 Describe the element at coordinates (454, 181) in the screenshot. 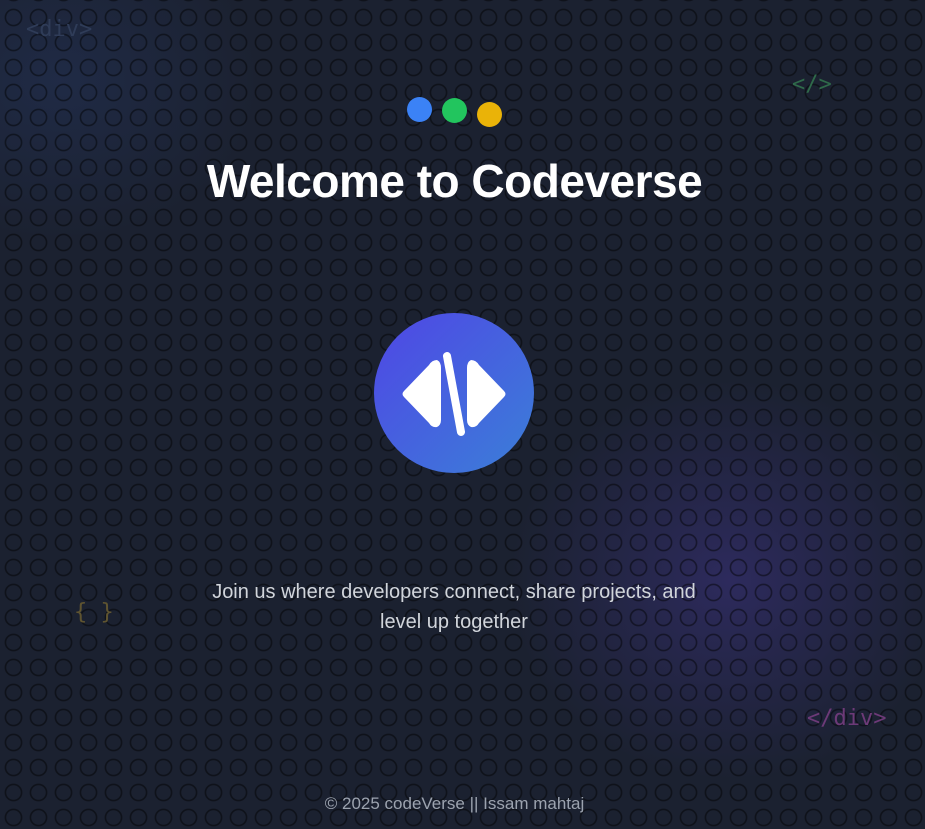

I see `page-title: Welcome to Codeverse` at that location.